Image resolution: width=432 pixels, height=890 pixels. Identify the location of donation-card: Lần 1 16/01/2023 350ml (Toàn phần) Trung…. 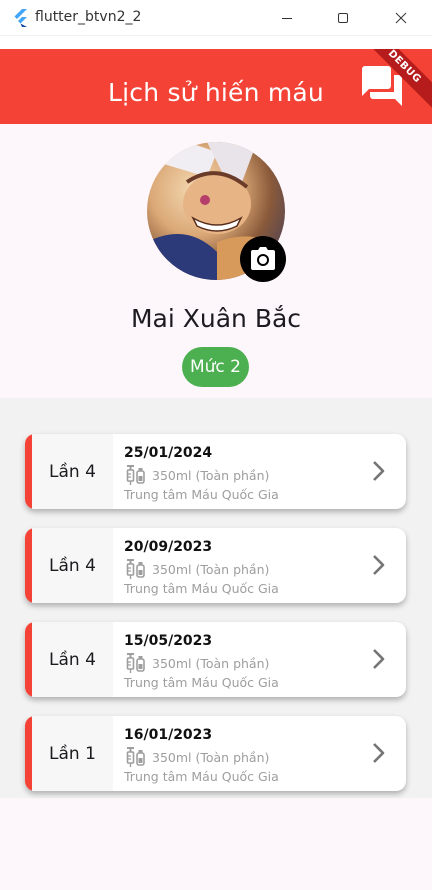
(215, 753).